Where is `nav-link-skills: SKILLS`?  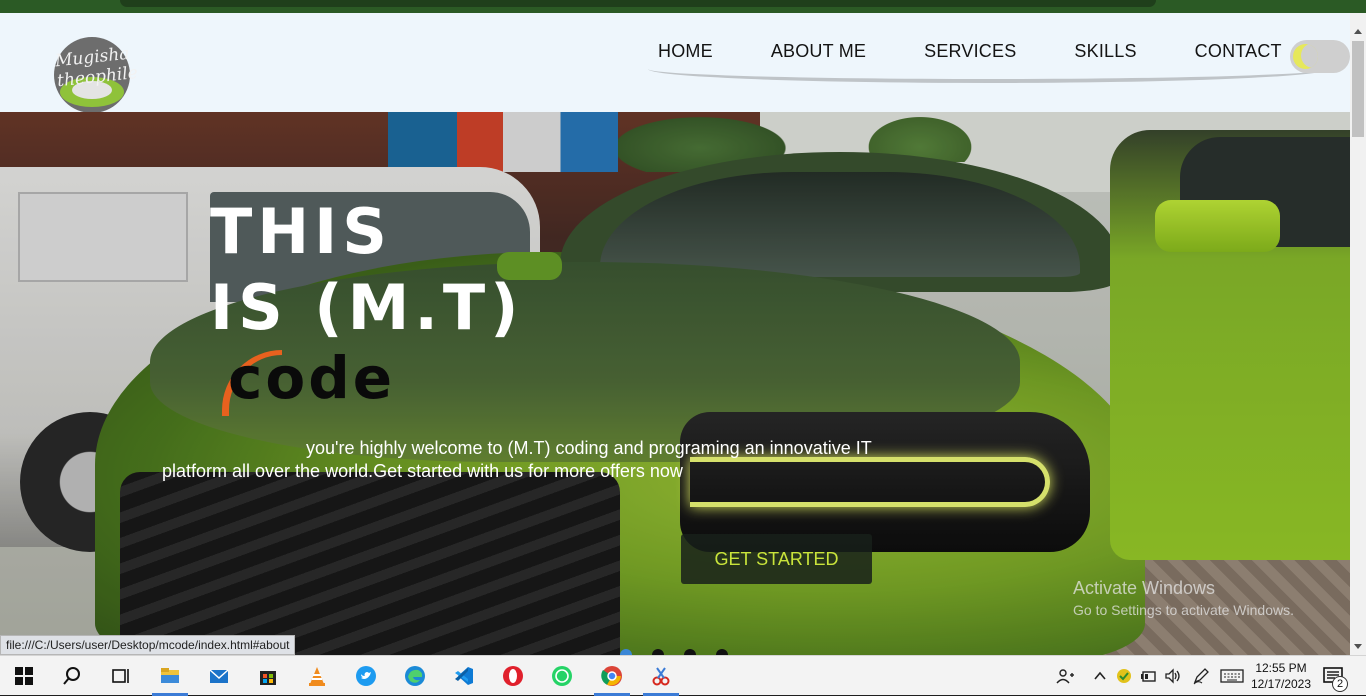
nav-link-skills: SKILLS is located at coordinates (1105, 53).